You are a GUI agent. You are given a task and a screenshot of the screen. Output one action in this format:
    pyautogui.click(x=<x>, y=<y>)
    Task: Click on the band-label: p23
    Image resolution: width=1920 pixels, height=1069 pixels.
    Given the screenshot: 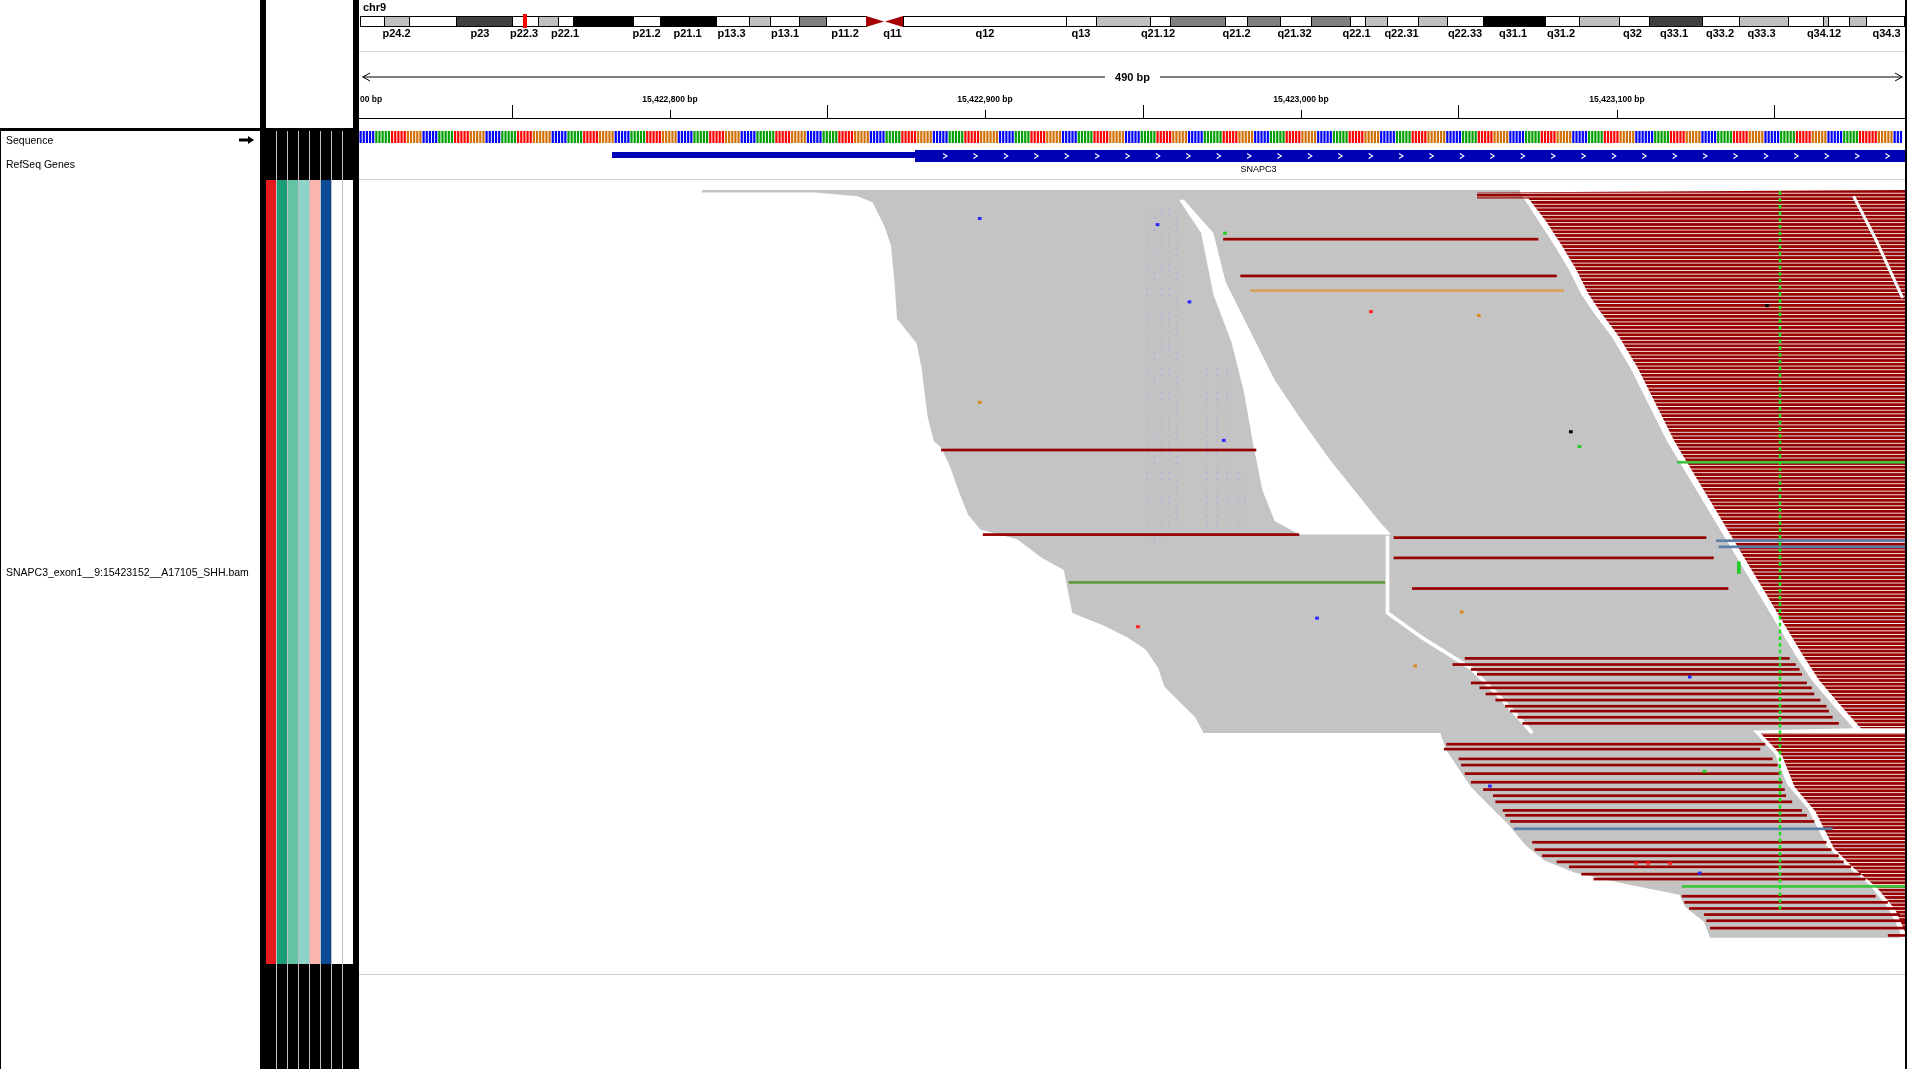 What is the action you would take?
    pyautogui.click(x=480, y=33)
    